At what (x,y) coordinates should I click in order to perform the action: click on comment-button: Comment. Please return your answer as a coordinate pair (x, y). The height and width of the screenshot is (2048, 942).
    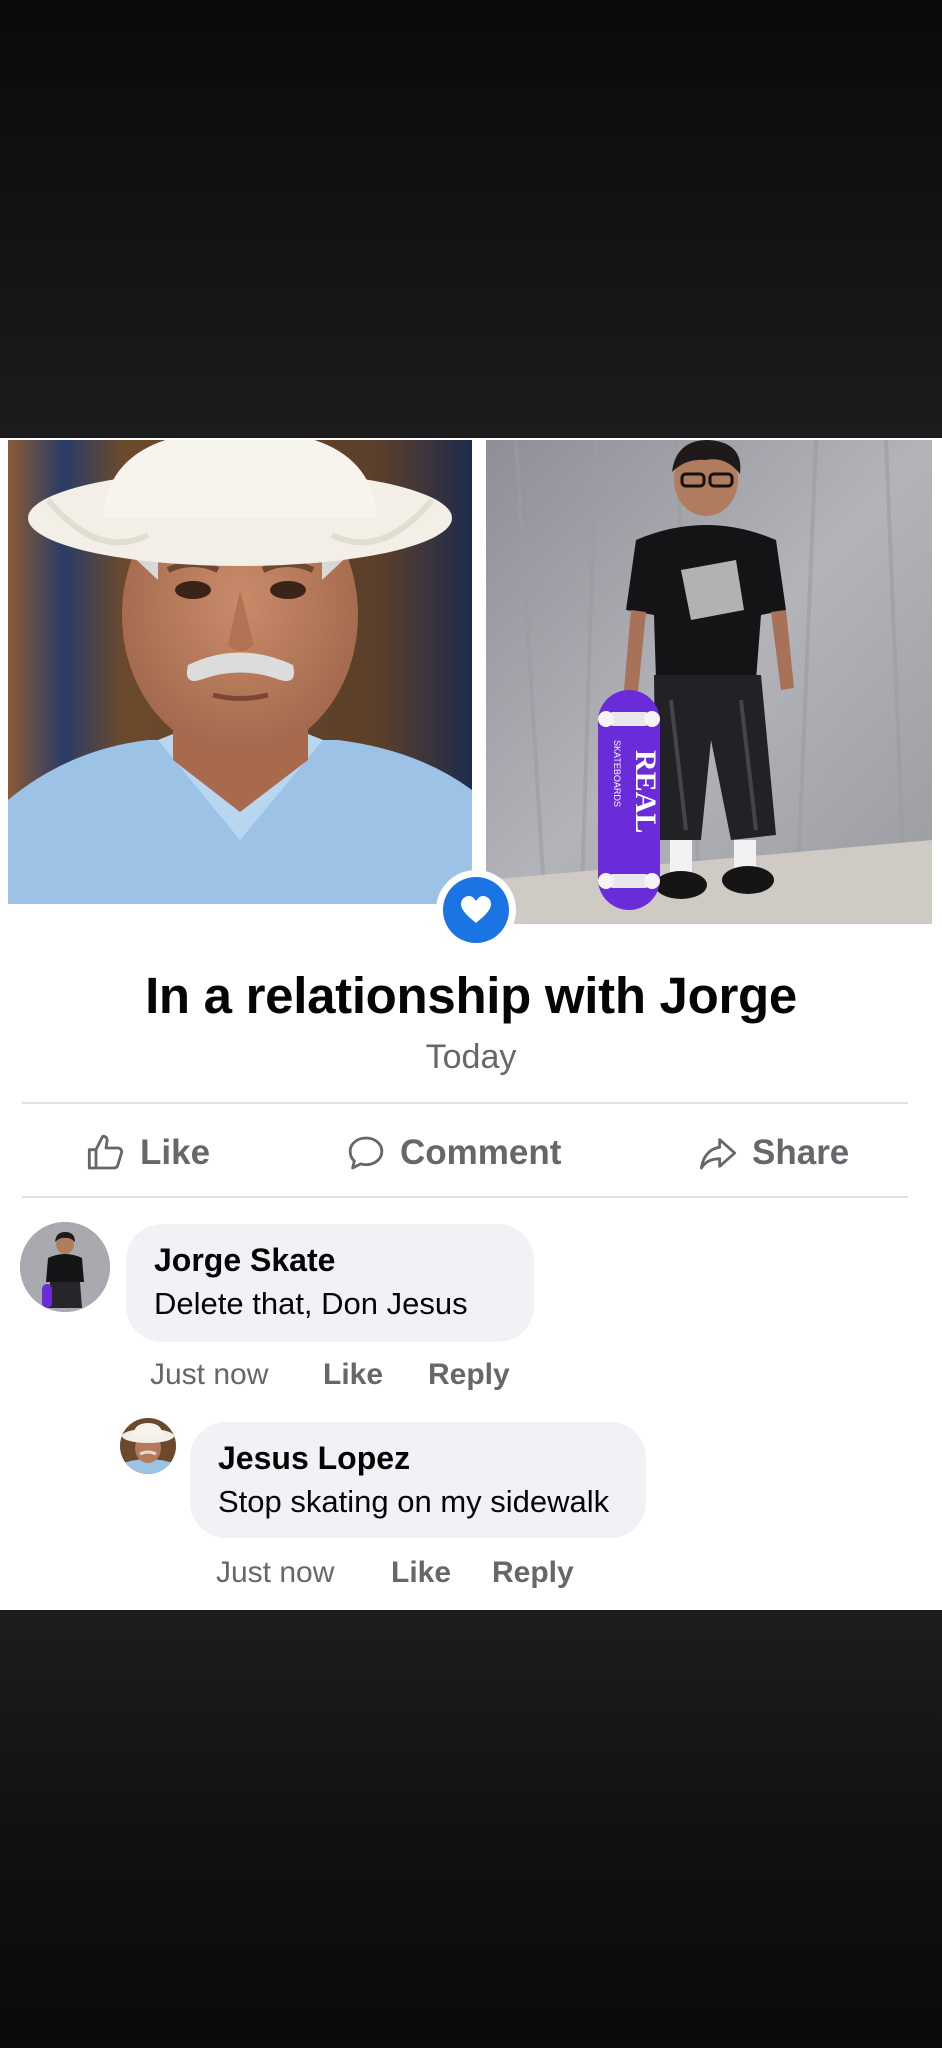
    Looking at the image, I should click on (453, 1153).